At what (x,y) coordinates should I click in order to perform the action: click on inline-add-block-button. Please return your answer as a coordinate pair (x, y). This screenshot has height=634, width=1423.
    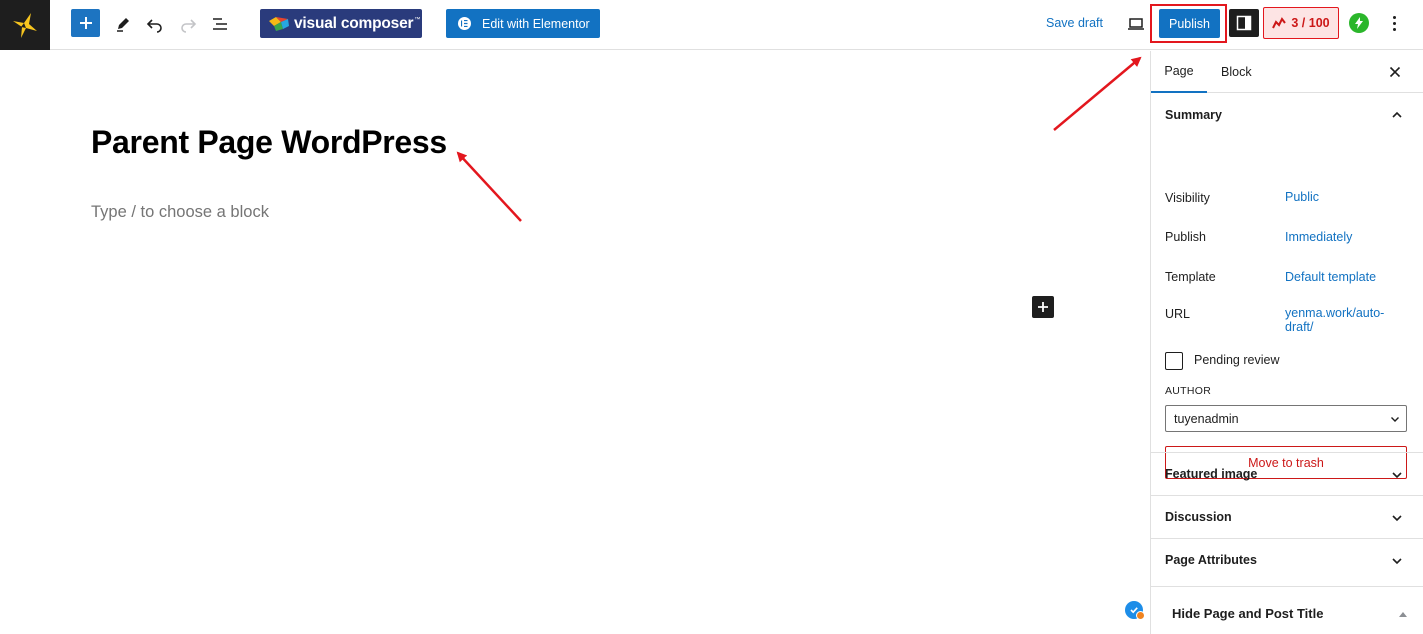
    Looking at the image, I should click on (1043, 307).